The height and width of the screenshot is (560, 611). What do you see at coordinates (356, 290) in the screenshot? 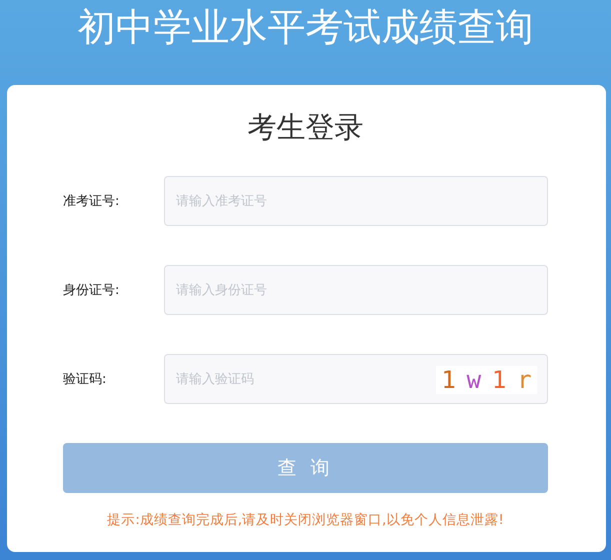
I see `input-field: 请输入身份证号` at bounding box center [356, 290].